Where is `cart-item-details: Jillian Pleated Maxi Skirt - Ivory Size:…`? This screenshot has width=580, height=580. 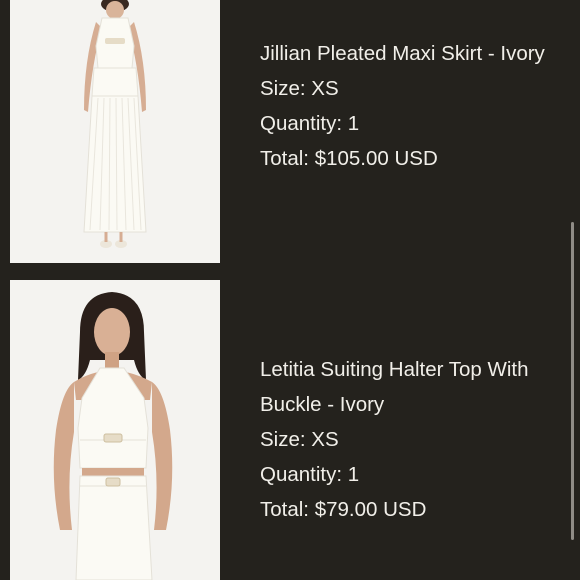
cart-item-details: Jillian Pleated Maxi Skirt - Ivory Size:… is located at coordinates (420, 106).